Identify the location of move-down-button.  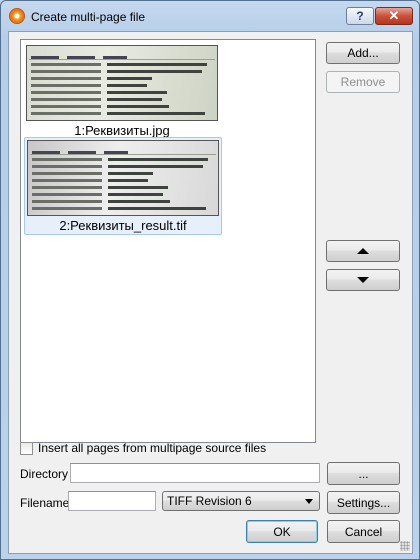
(363, 280).